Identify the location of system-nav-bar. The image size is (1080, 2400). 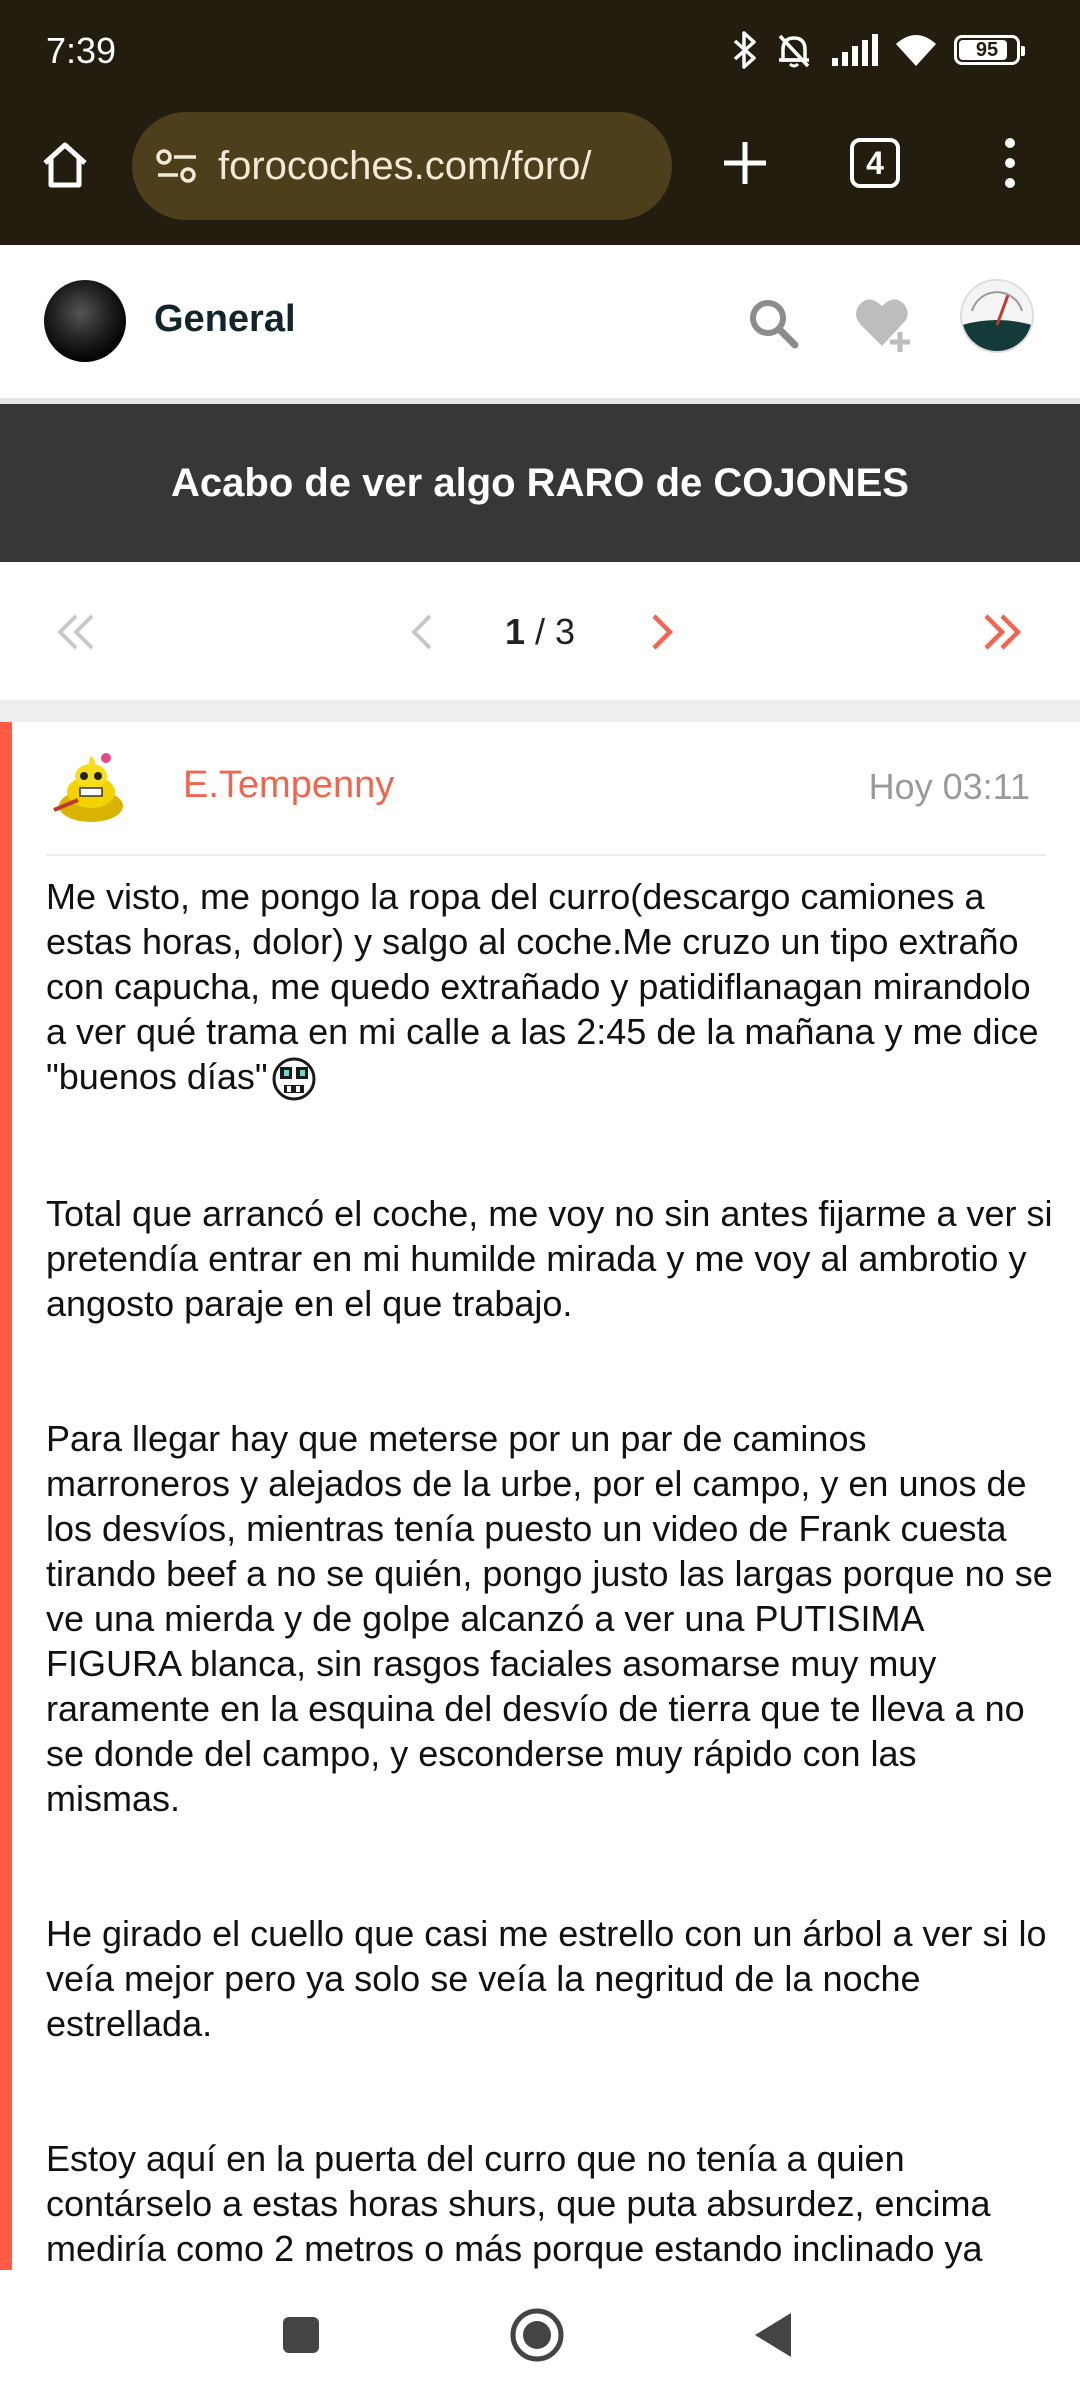
(540, 2335).